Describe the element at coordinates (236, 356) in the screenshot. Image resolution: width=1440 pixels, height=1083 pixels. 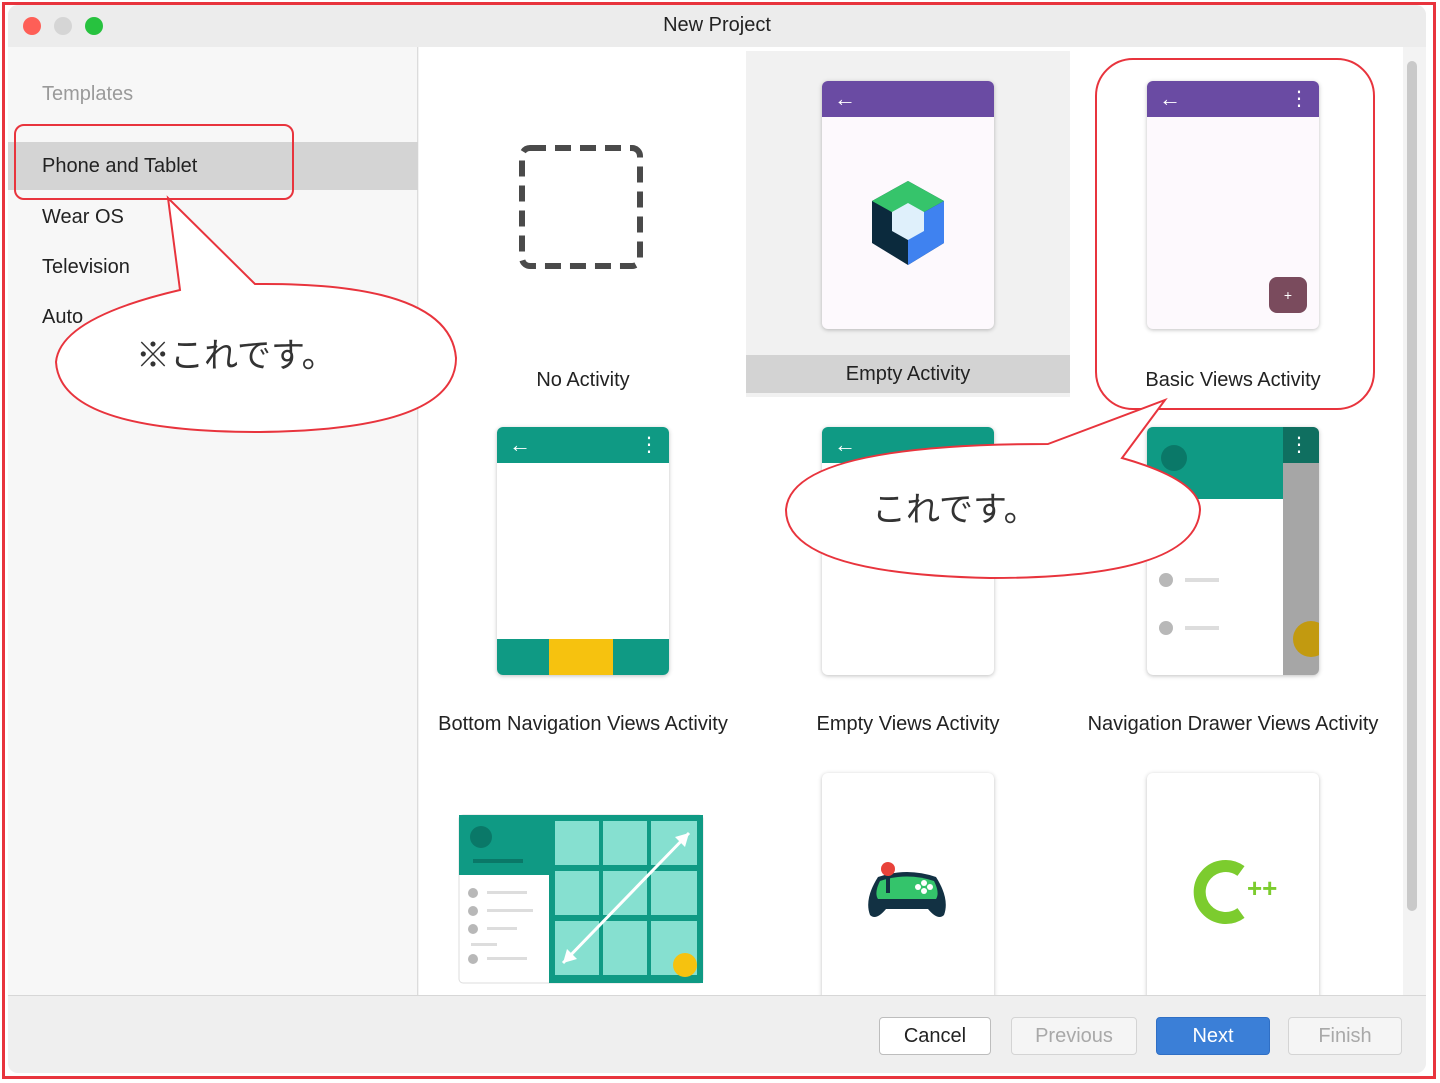
I see `callout-text-left: ※これです。` at that location.